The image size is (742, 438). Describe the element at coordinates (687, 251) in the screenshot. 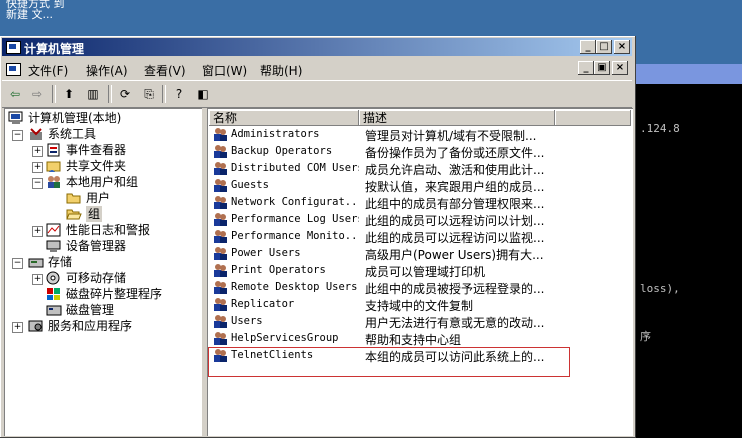

I see `background-console-window: .124.8 loss), 序` at that location.